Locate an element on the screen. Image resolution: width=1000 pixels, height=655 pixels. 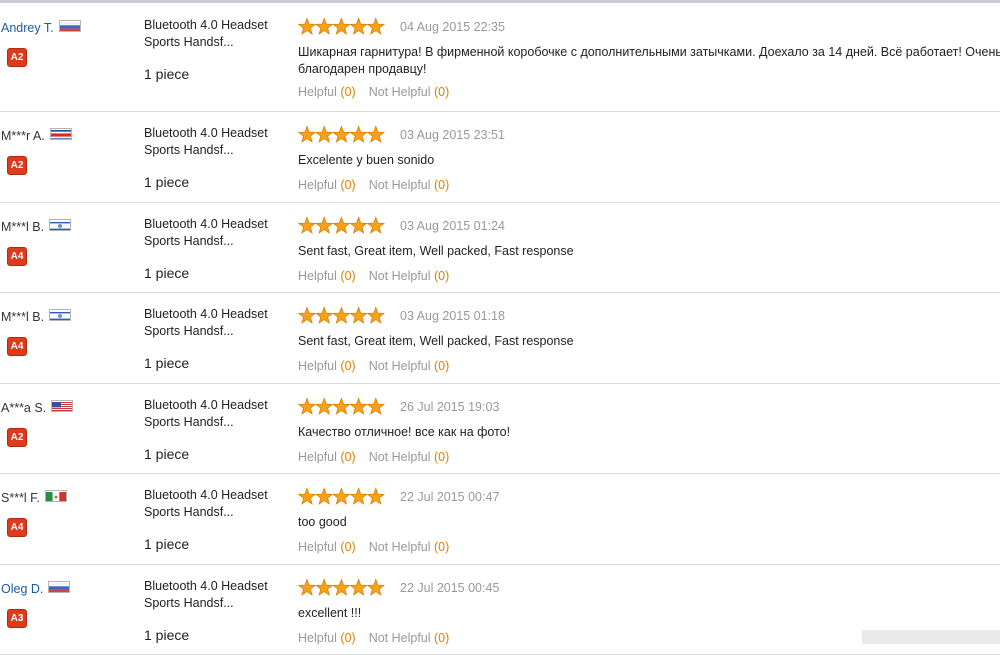
review-date: 03 Aug 2015 23:51 is located at coordinates (452, 135).